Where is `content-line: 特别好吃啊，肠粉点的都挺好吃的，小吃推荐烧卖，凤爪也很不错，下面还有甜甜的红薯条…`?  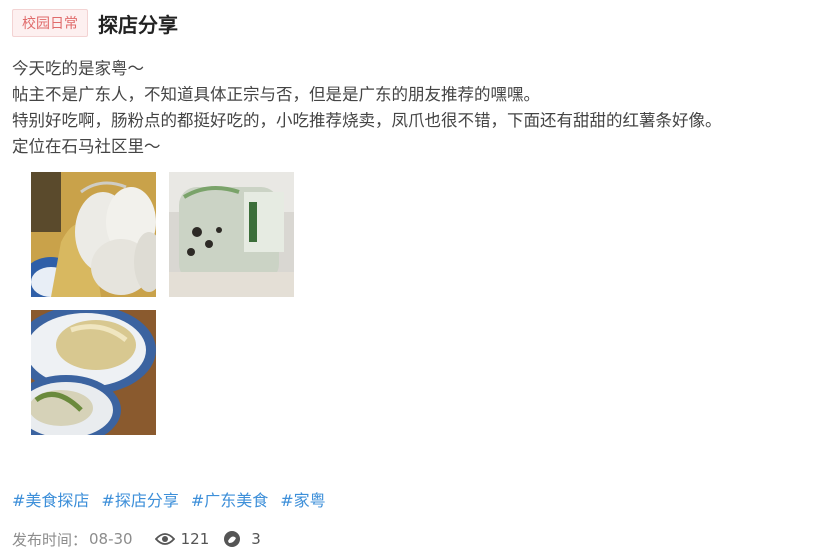
content-line: 特别好吃啊，肠粉点的都挺好吃的，小吃推荐烧卖，凤爪也很不错，下面还有甜甜的红薯条… is located at coordinates (367, 120).